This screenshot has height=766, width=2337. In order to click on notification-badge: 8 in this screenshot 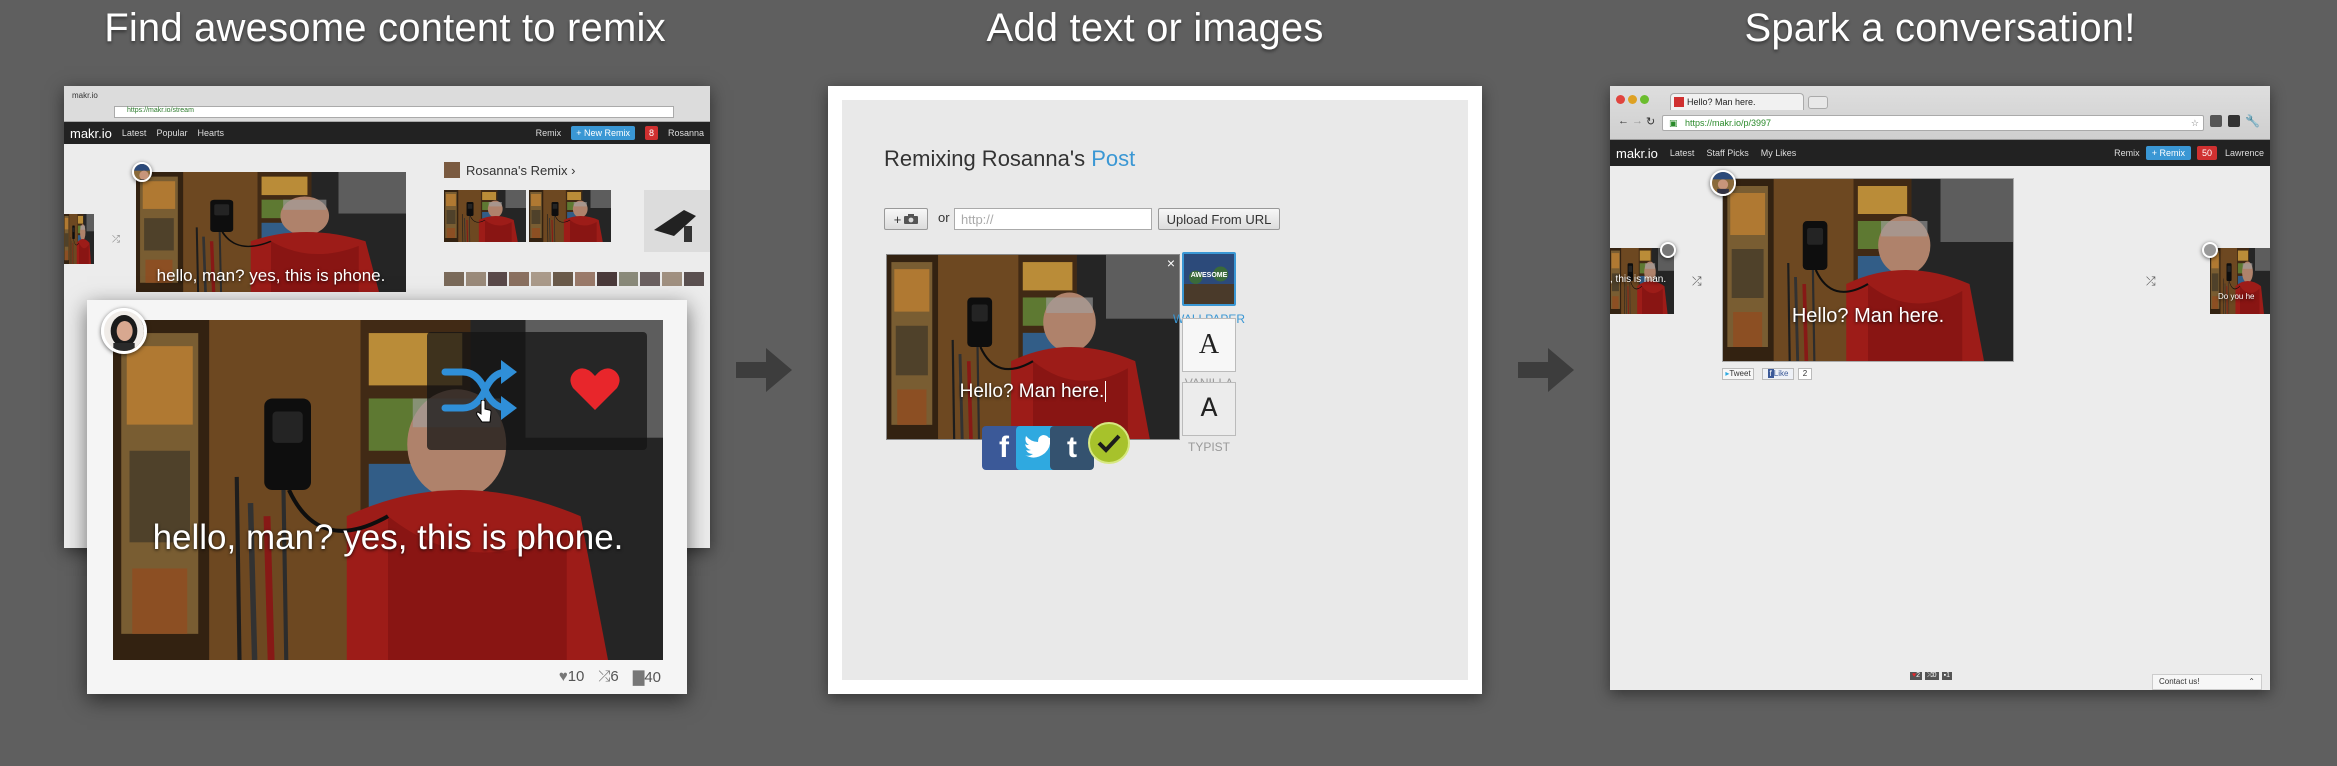, I will do `click(651, 133)`.